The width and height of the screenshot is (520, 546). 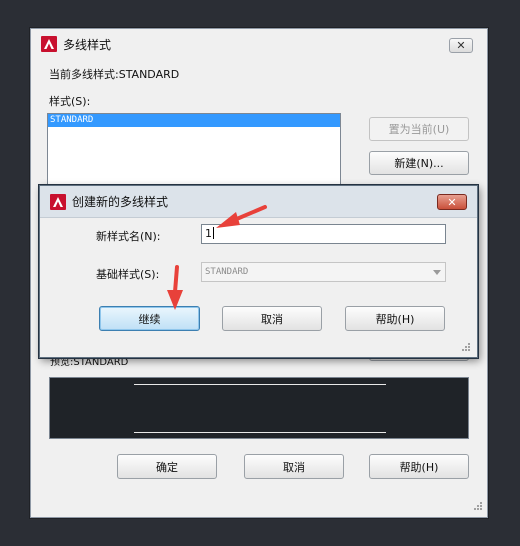 What do you see at coordinates (114, 74) in the screenshot?
I see `current-style-label: 当前多线样式:STANDARD` at bounding box center [114, 74].